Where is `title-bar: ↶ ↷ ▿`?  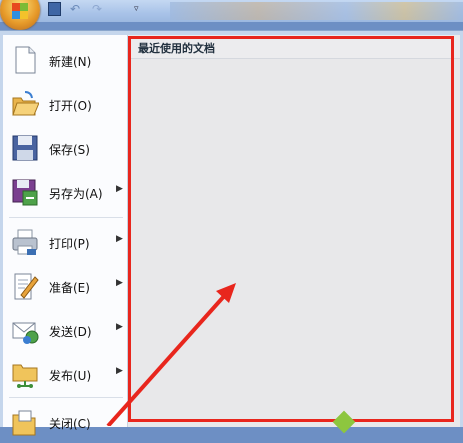 title-bar: ↶ ↷ ▿ is located at coordinates (231, 15).